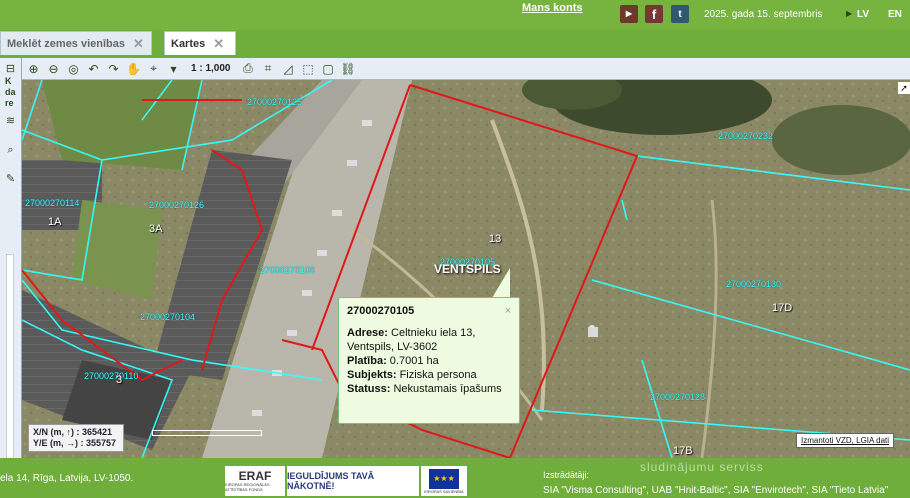 The width and height of the screenshot is (910, 498). Describe the element at coordinates (424, 389) in the screenshot. I see `popup-status-row: Statuss: Nekustamais īpašums` at that location.